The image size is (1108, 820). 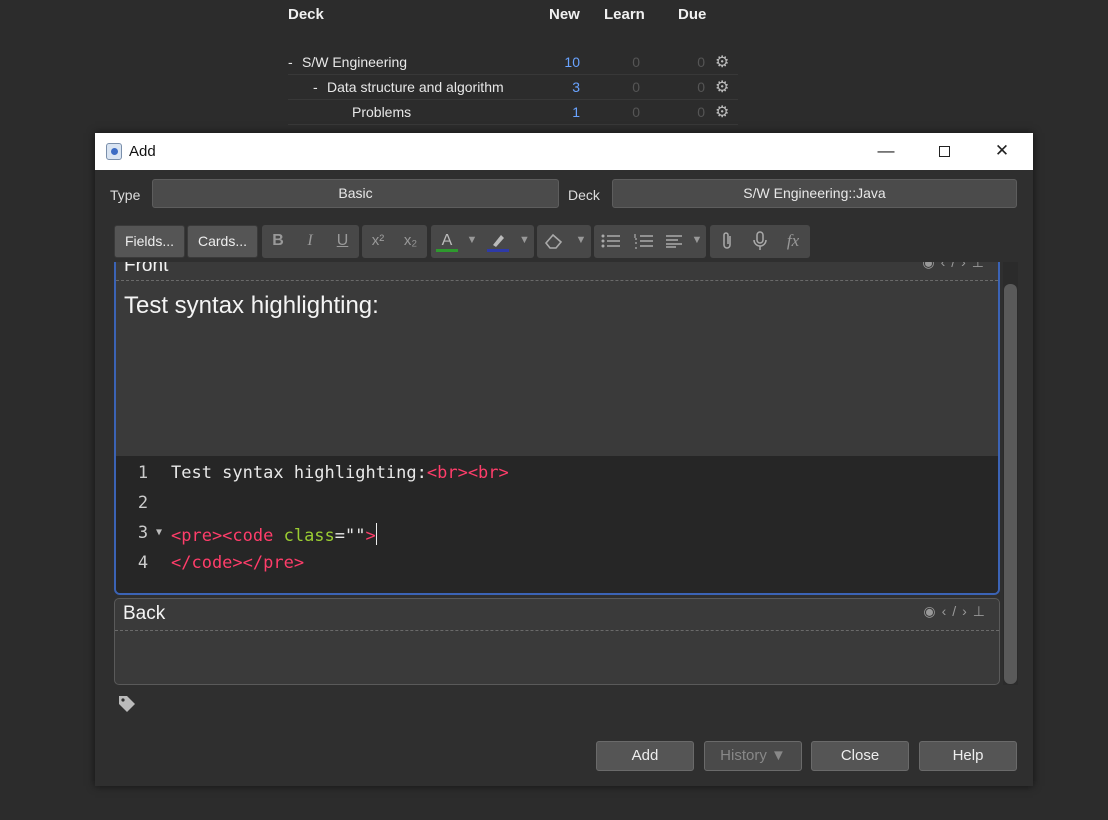 I want to click on fold-arrow-icon: ▼, so click(x=159, y=532).